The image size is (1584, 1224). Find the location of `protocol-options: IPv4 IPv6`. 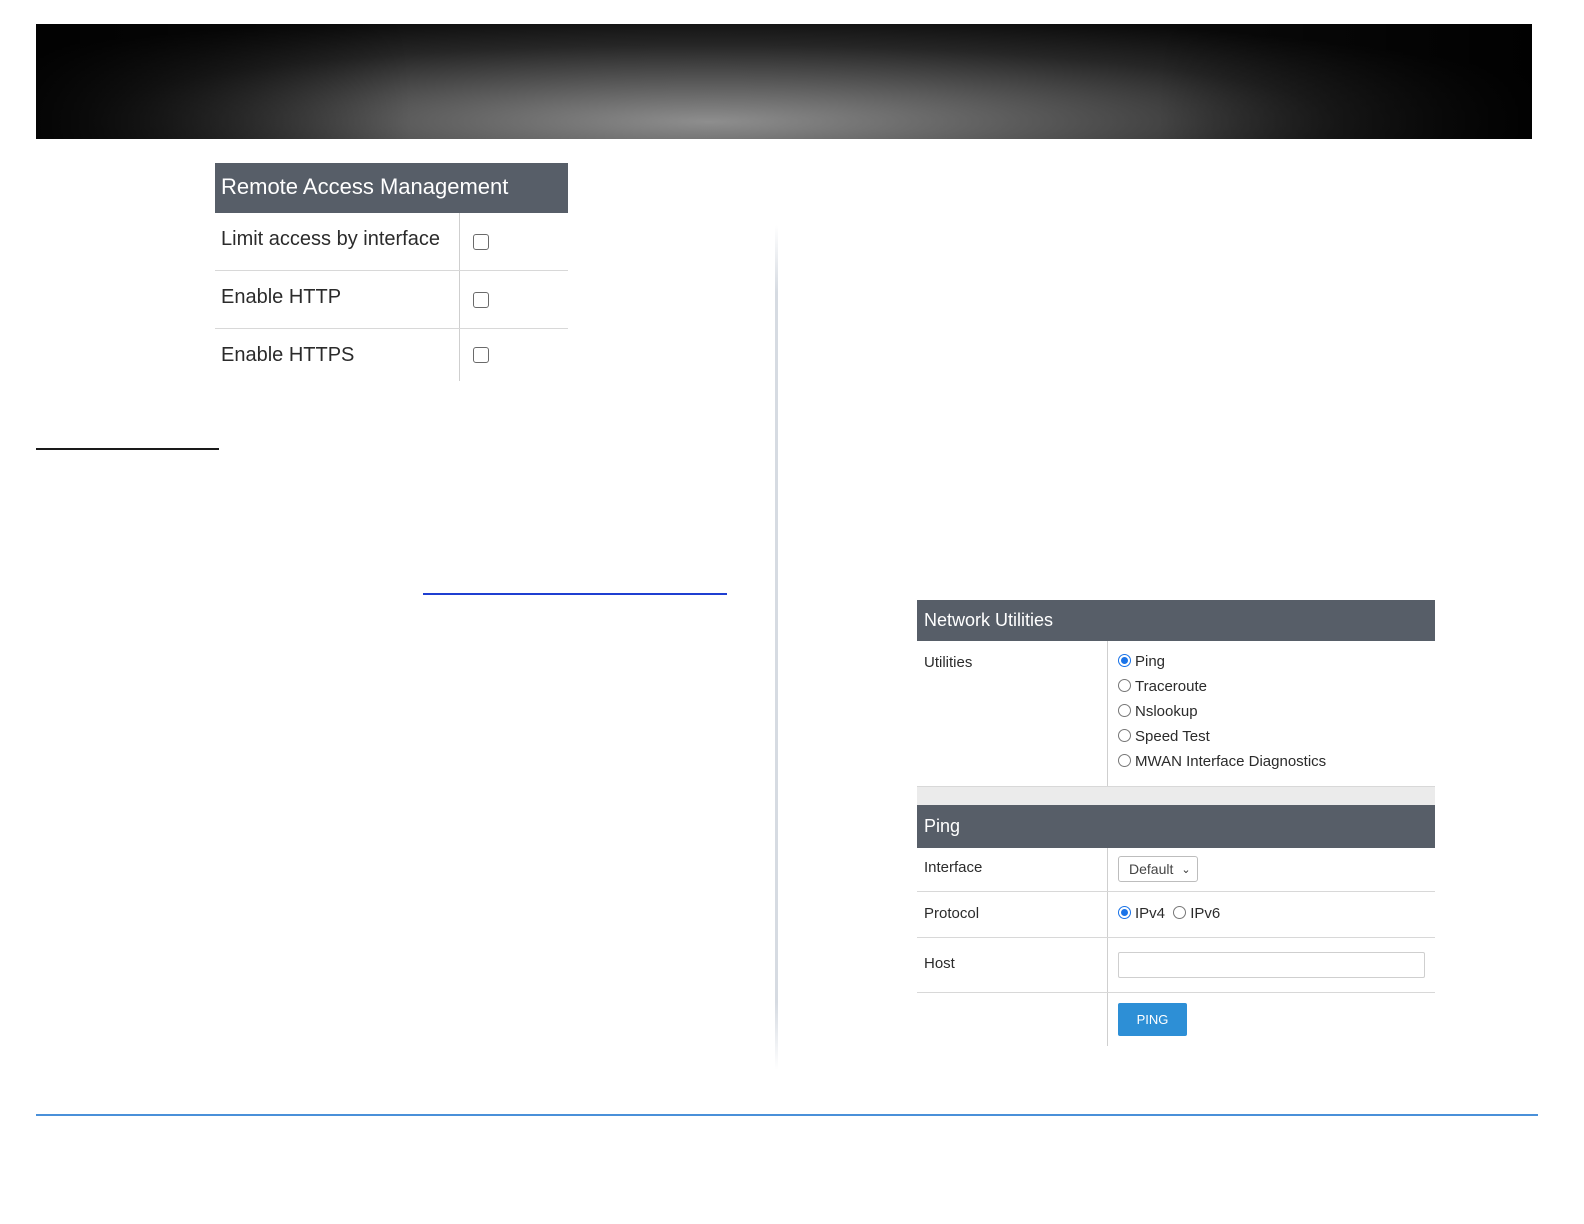

protocol-options: IPv4 IPv6 is located at coordinates (1271, 914).